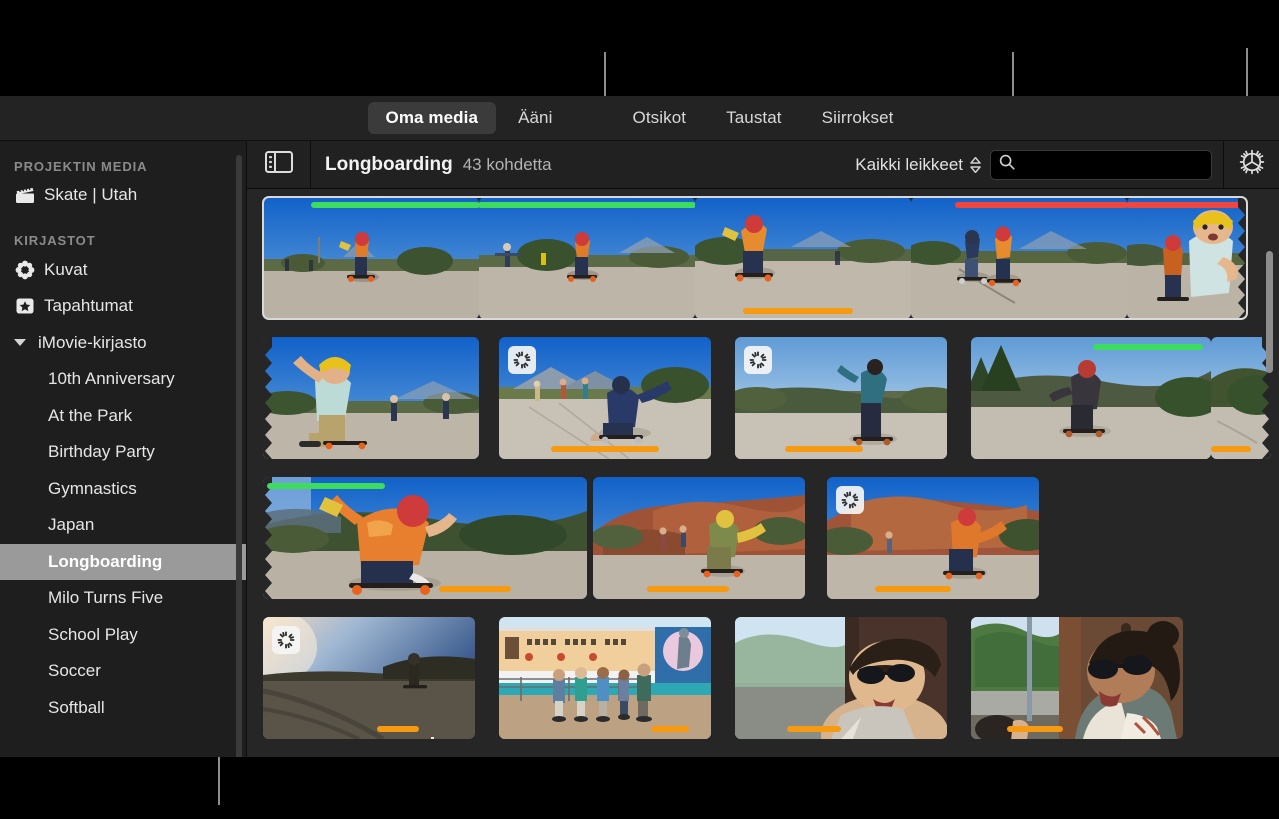 Image resolution: width=1279 pixels, height=819 pixels. I want to click on tab-oma-media: Oma media, so click(432, 118).